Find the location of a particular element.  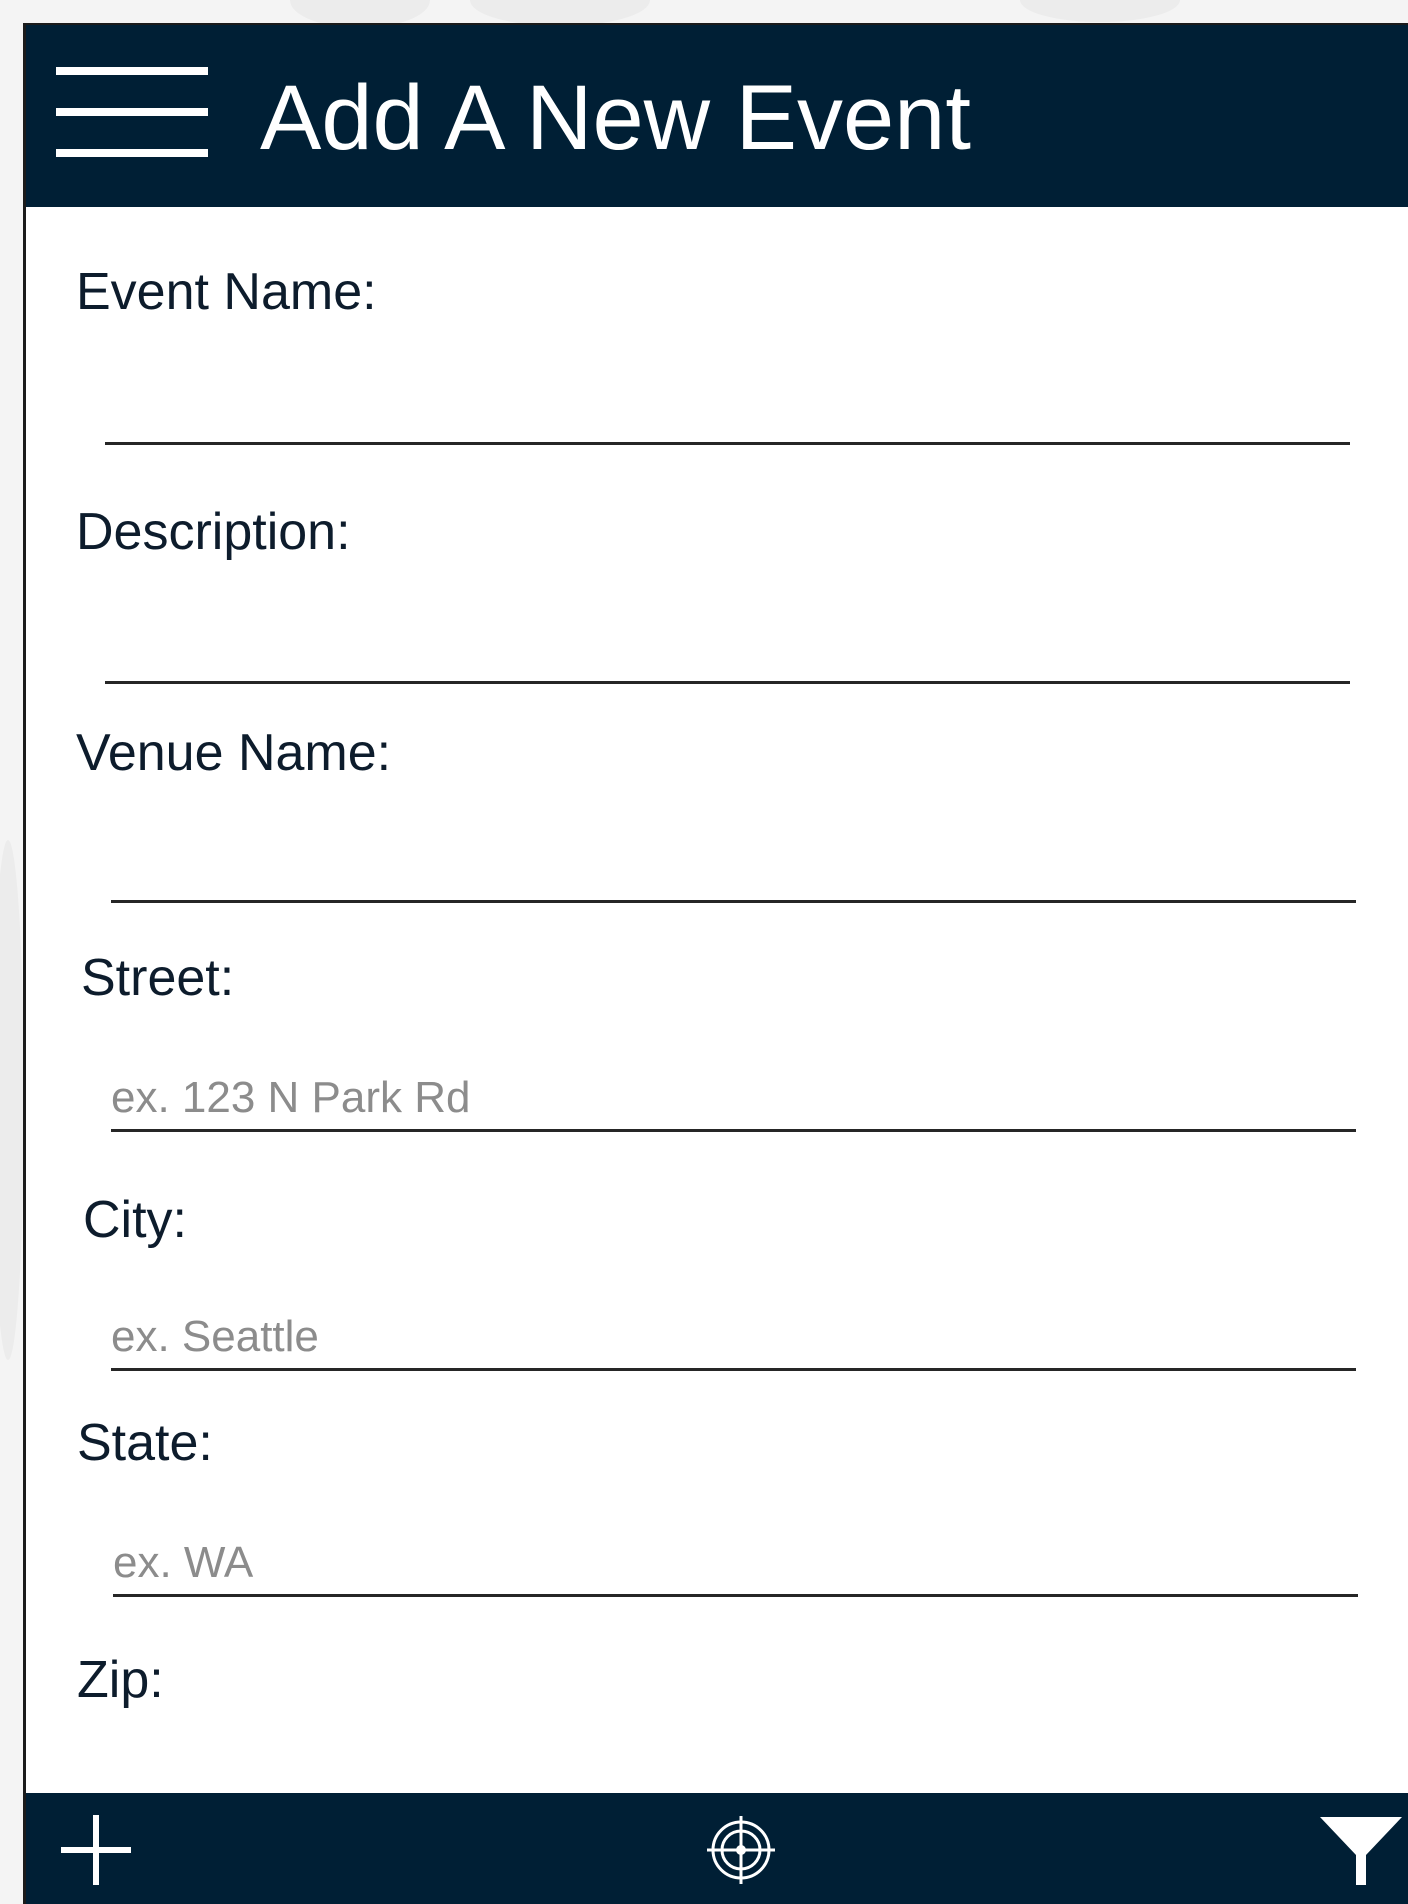

plus-icon is located at coordinates (96, 1849).